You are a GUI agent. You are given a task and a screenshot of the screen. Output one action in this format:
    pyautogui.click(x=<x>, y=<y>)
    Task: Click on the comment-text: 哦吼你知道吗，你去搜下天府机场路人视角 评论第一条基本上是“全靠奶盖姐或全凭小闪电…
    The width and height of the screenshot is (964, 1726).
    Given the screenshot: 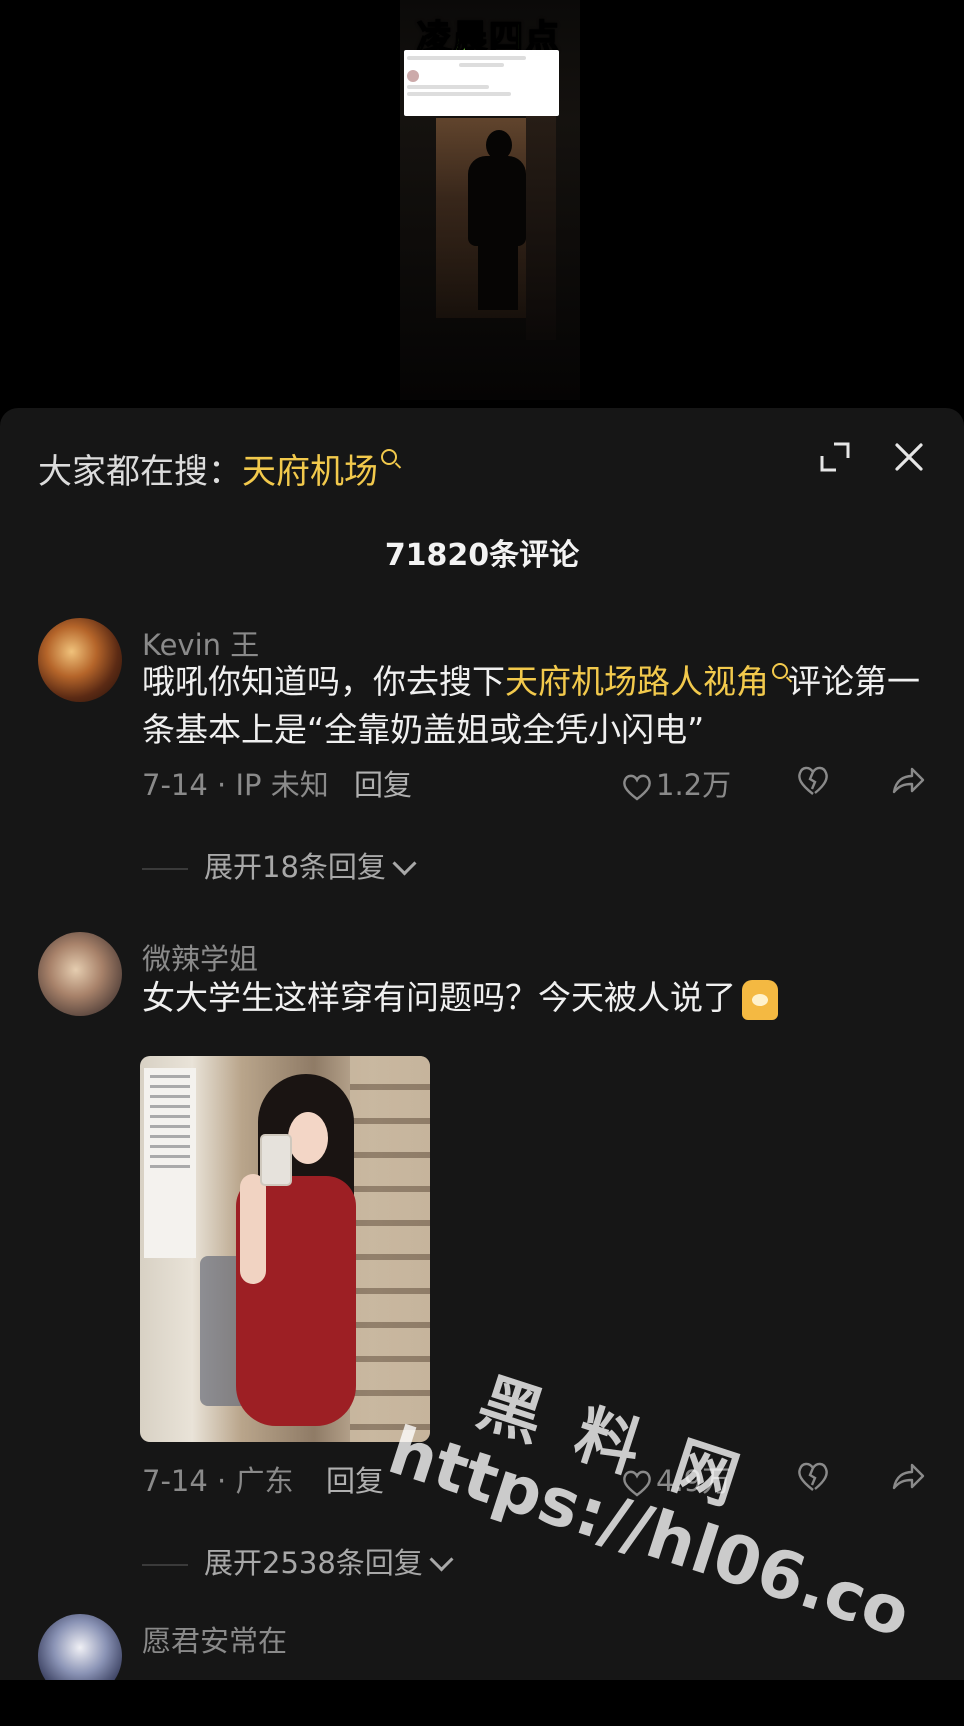 What is the action you would take?
    pyautogui.click(x=532, y=706)
    